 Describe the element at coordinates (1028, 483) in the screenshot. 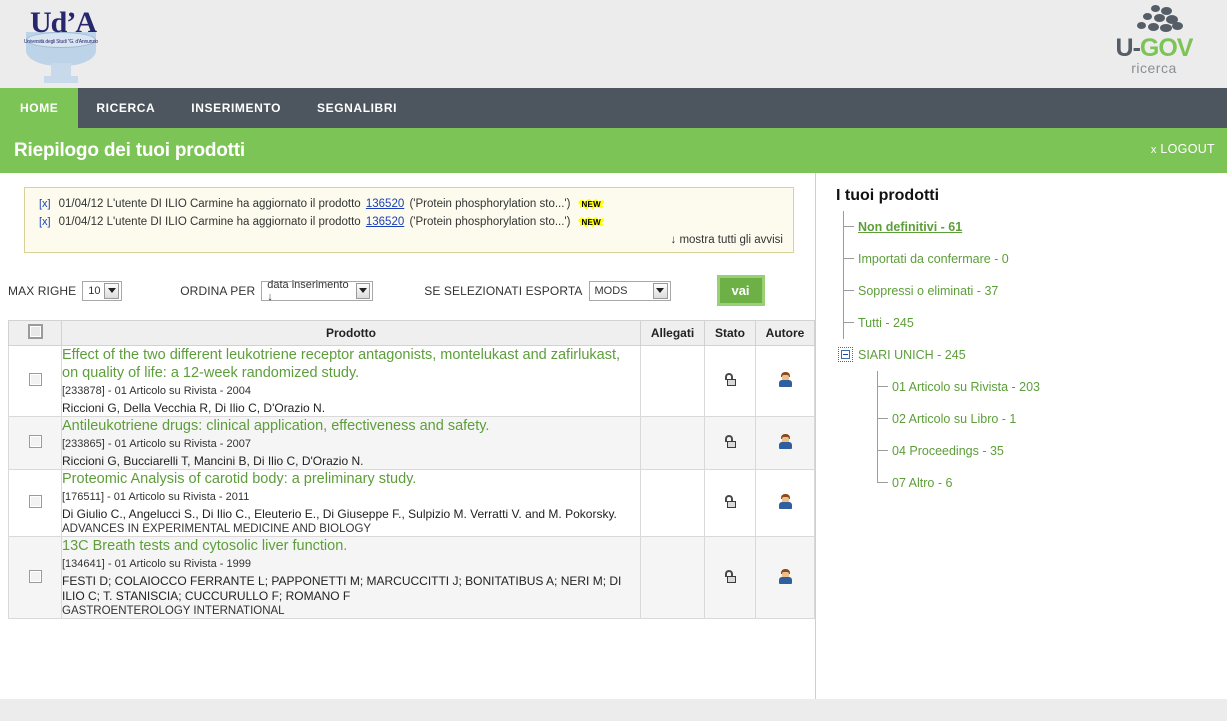

I see `sidebar-child-07-altro: 07 Altro - 6` at that location.